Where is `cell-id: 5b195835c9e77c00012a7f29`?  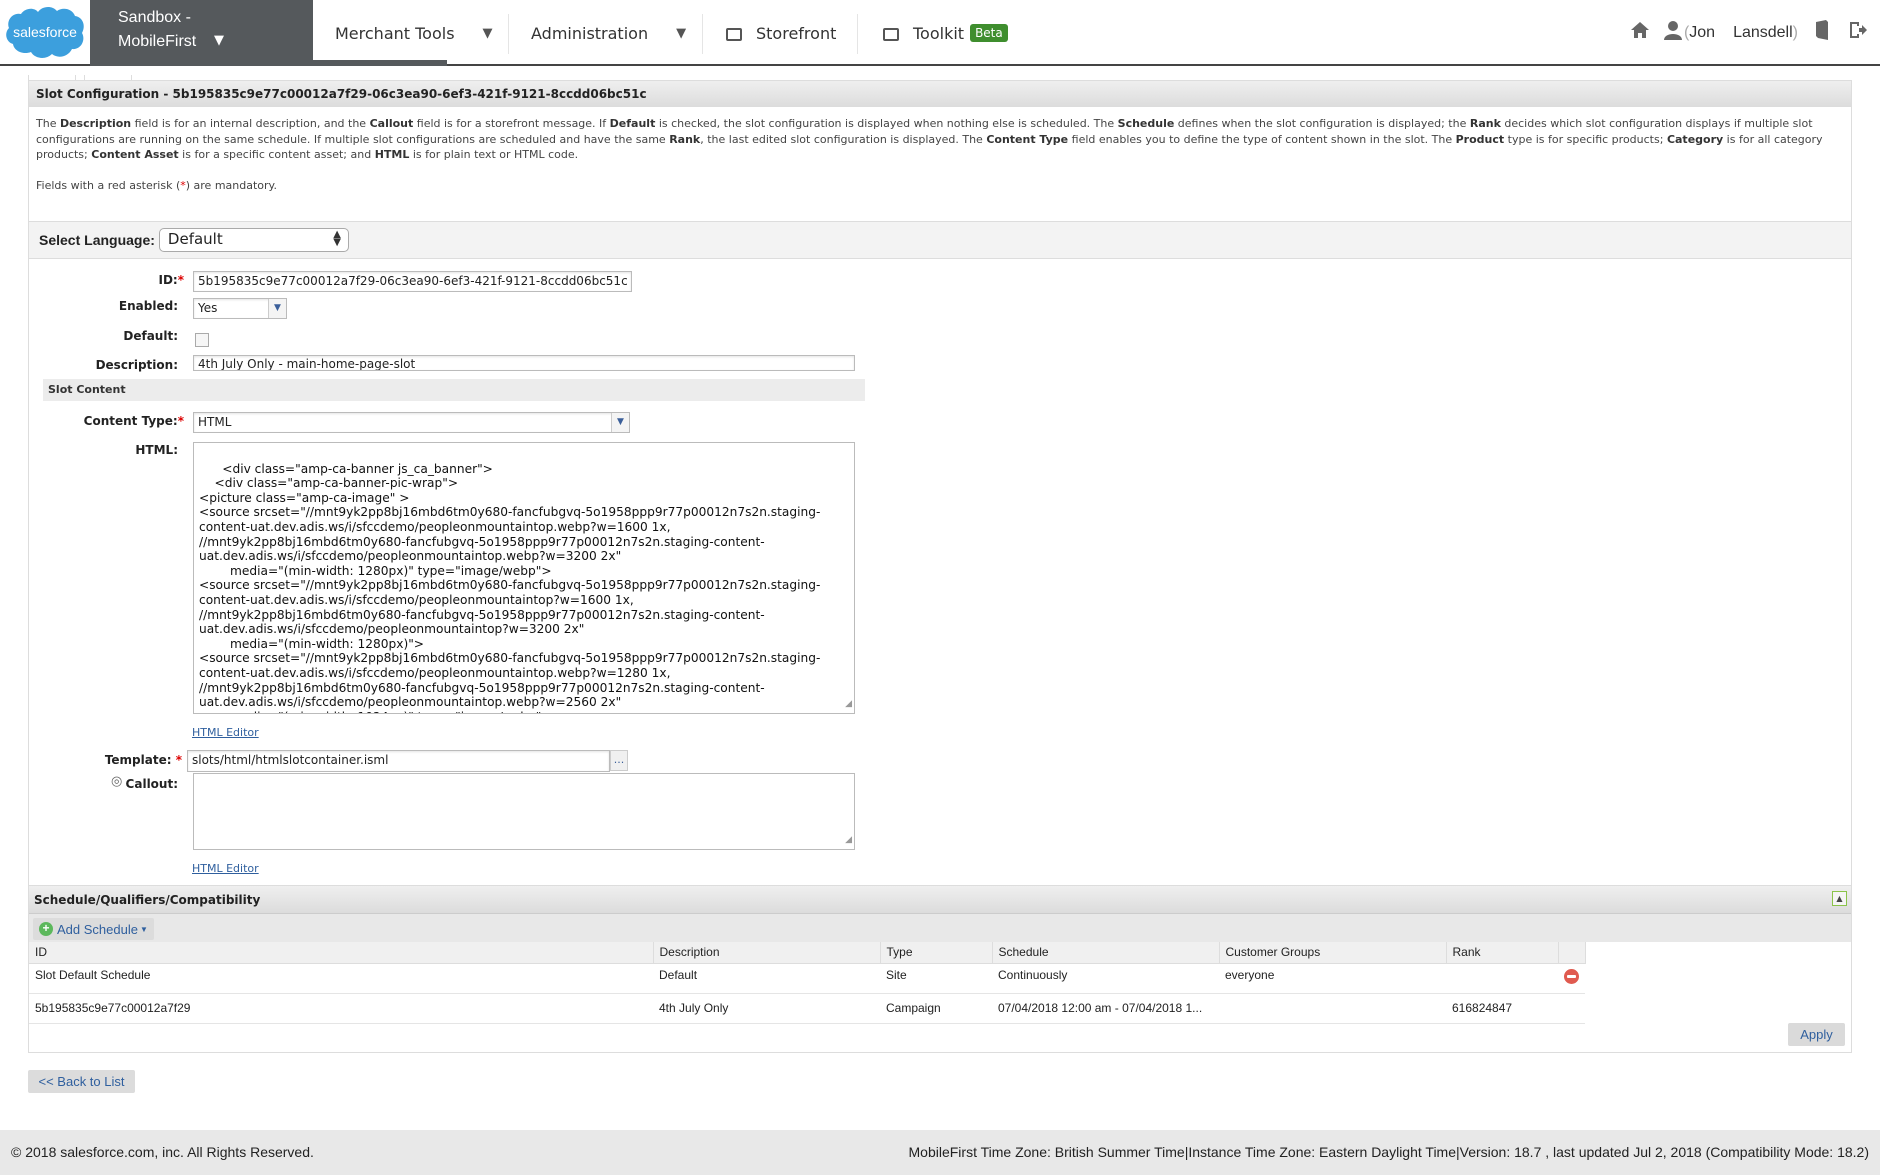
cell-id: 5b195835c9e77c00012a7f29 is located at coordinates (341, 1008).